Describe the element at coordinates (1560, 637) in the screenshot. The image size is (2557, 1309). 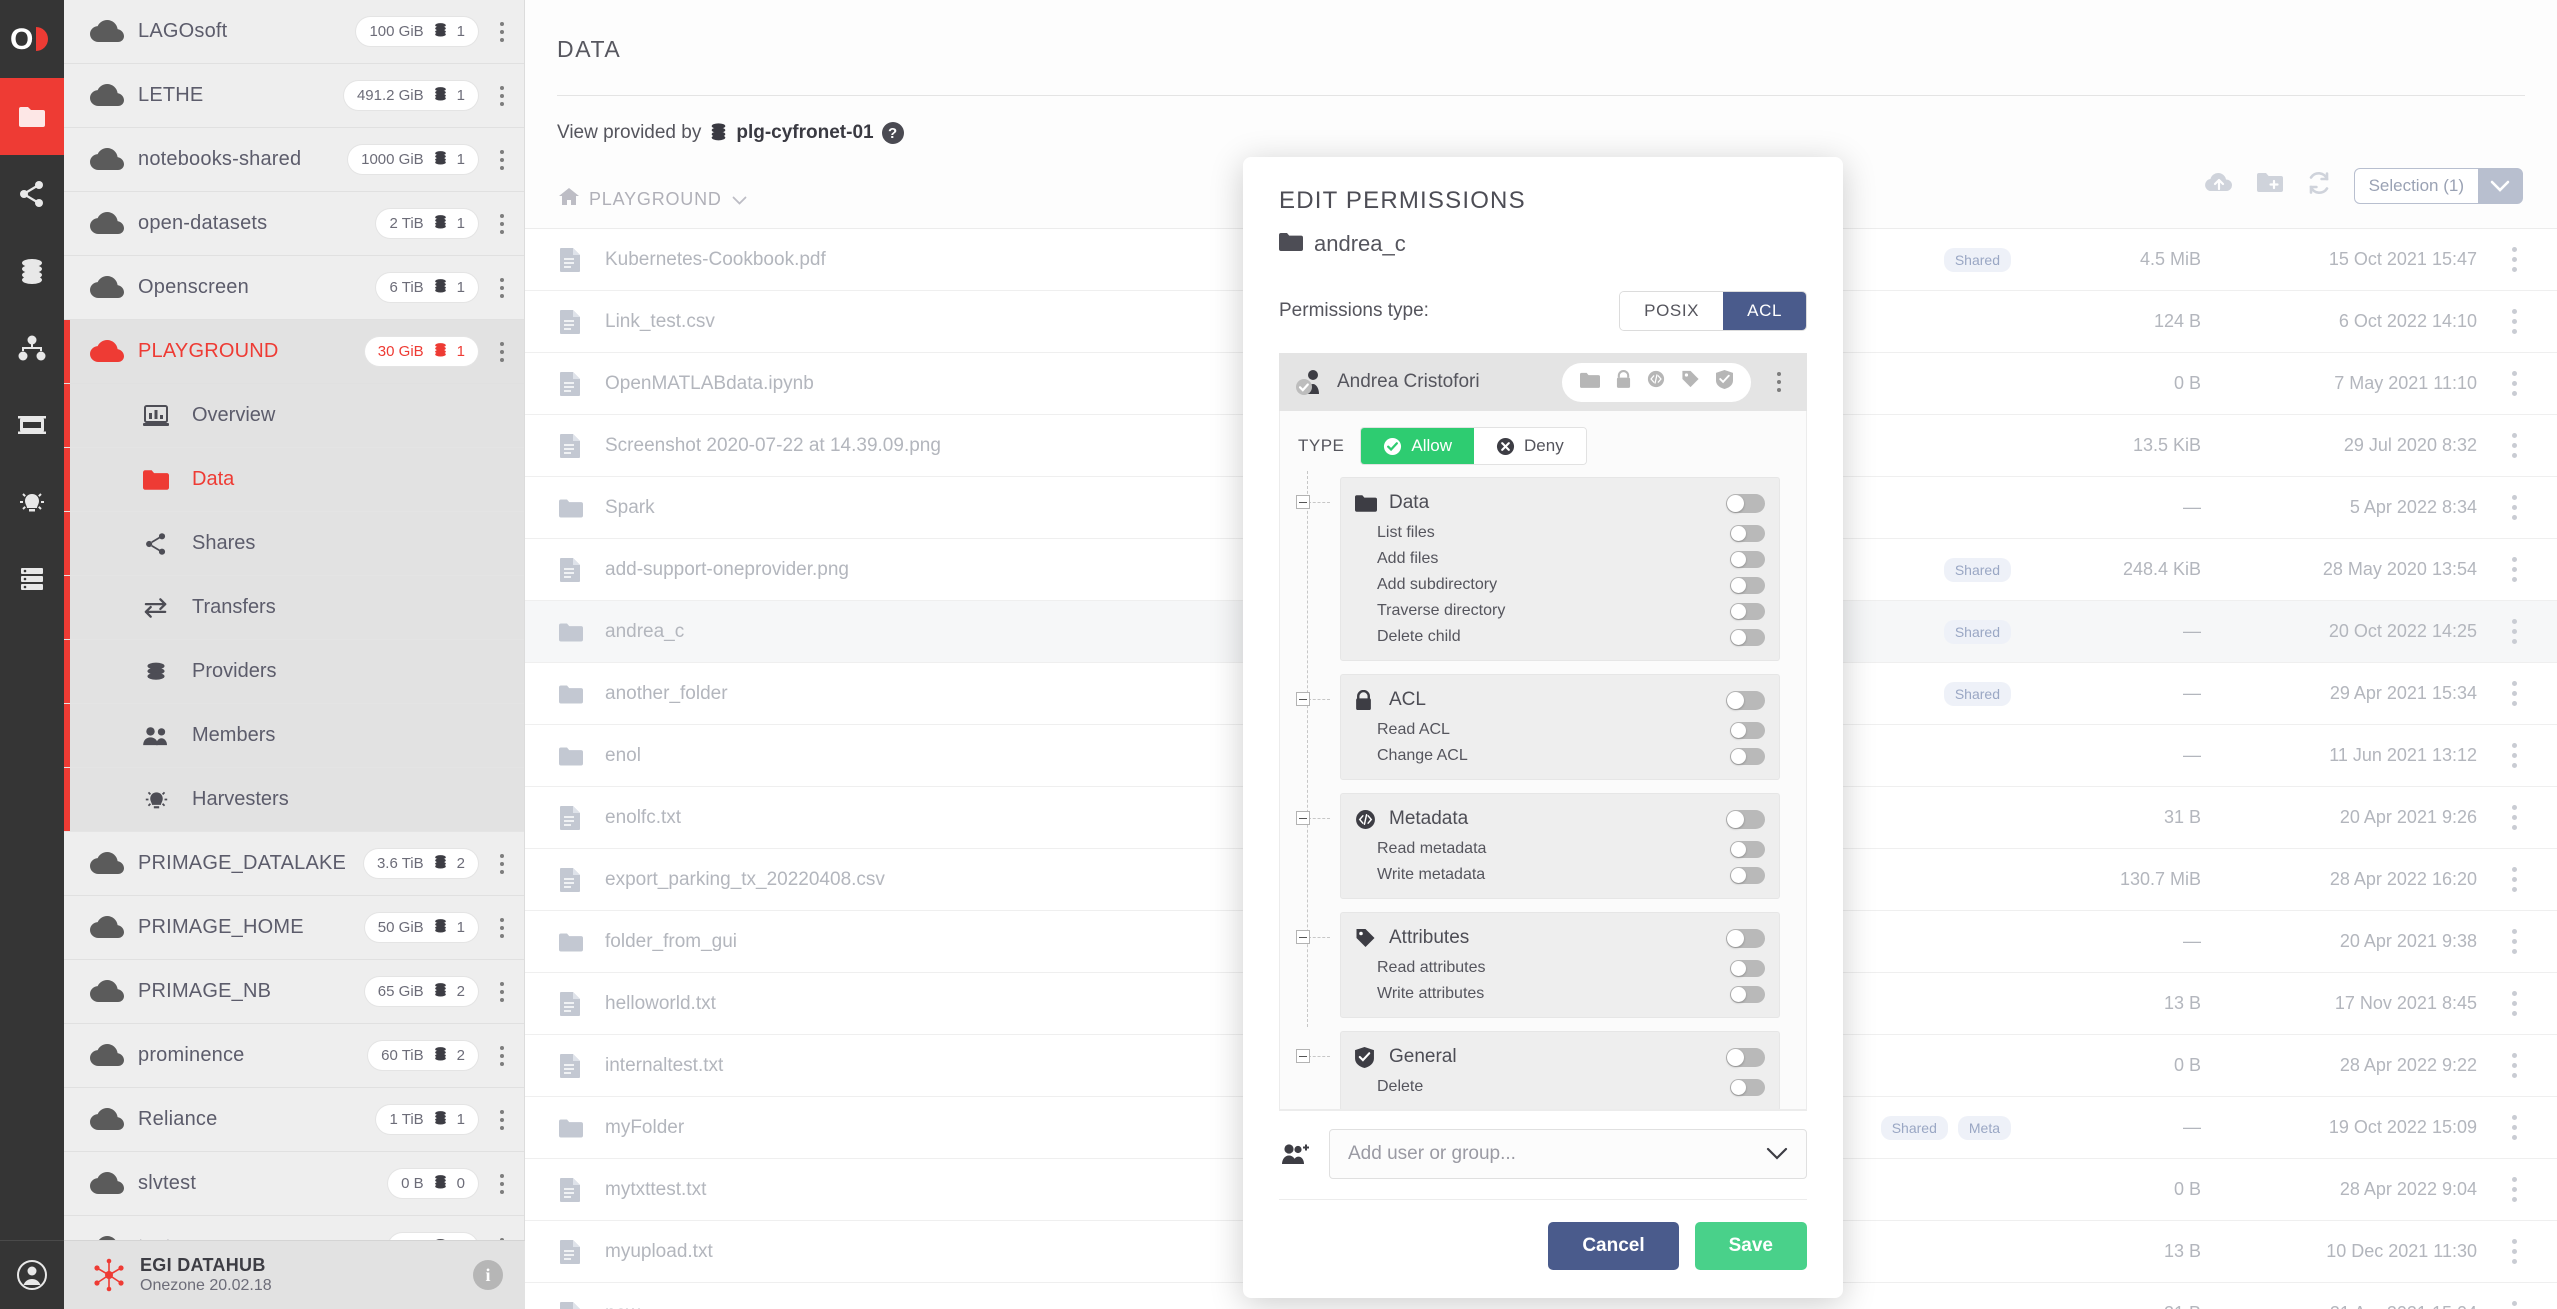
I see `permission-row: Delete child` at that location.